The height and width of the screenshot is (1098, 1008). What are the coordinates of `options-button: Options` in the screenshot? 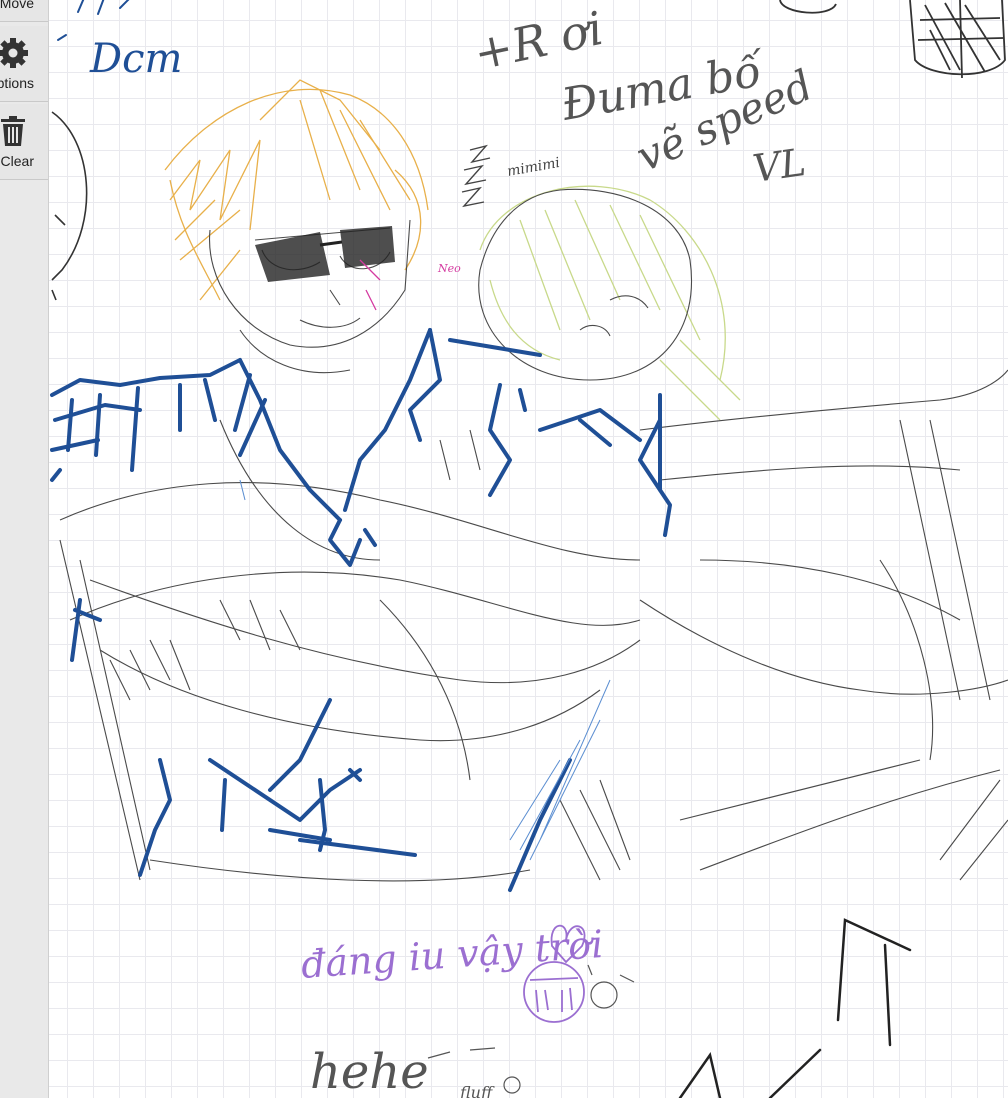 It's located at (24, 64).